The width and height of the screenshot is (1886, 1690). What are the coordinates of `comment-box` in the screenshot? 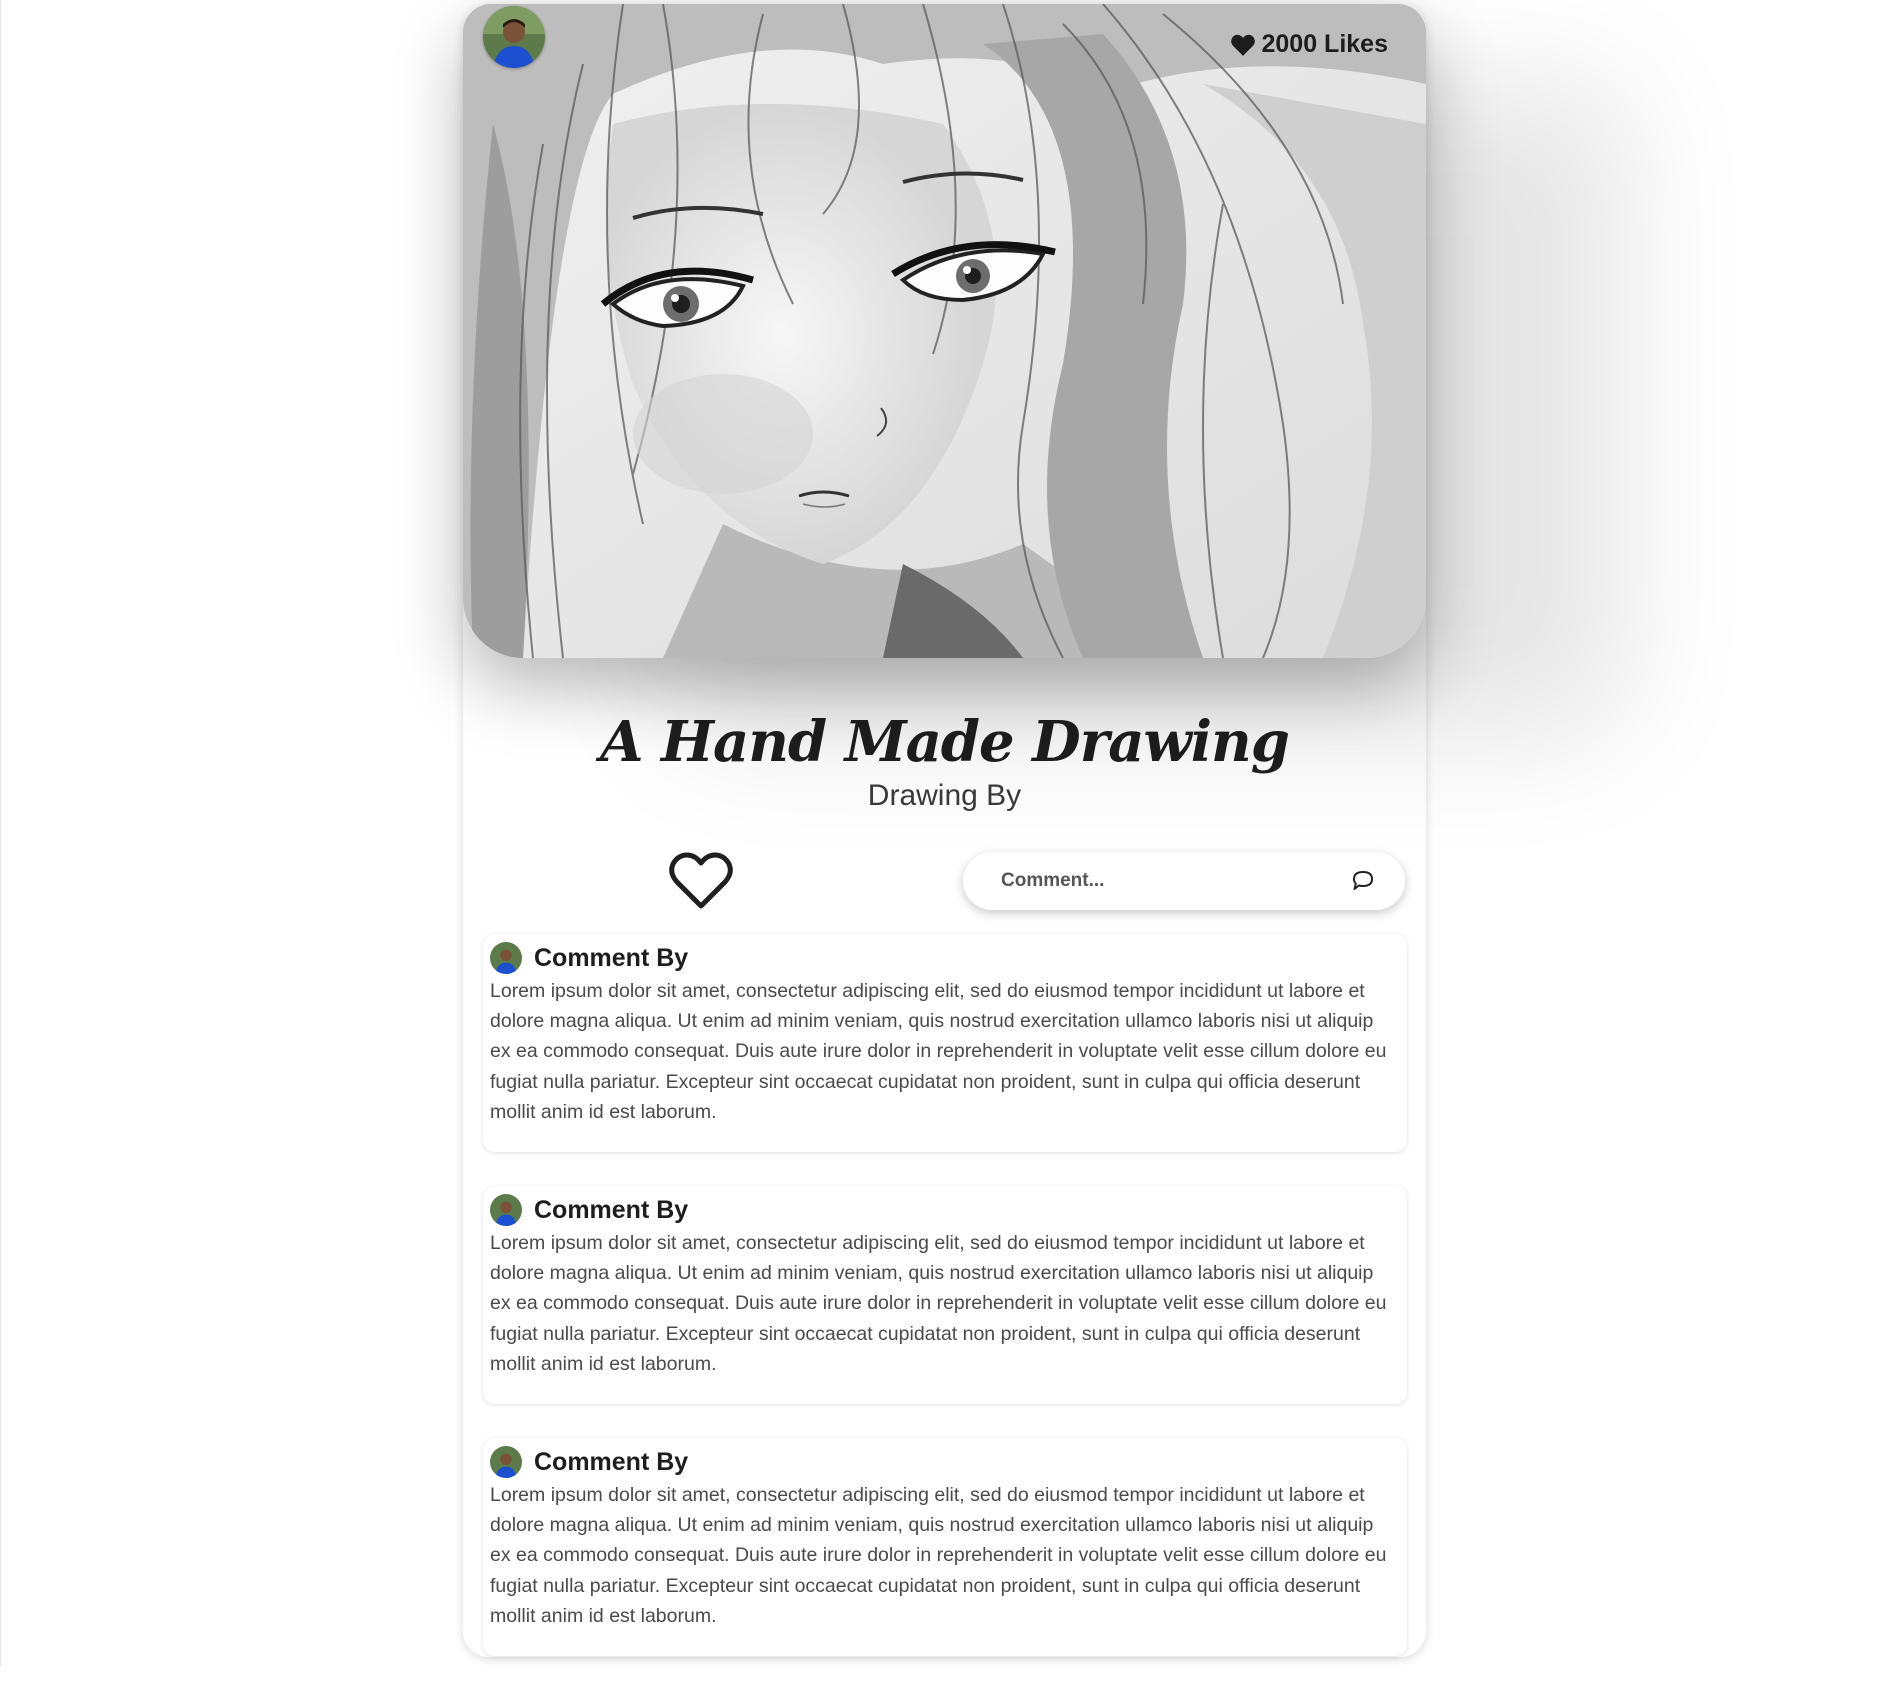 It's located at (1184, 881).